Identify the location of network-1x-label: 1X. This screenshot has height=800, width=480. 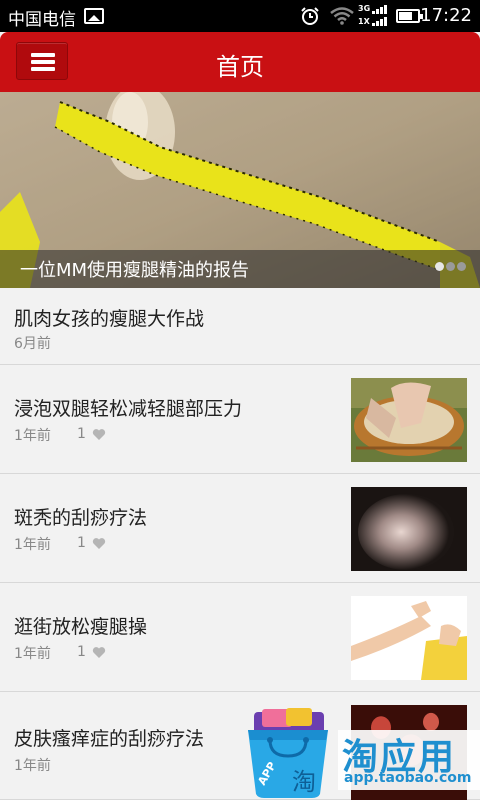
(364, 21).